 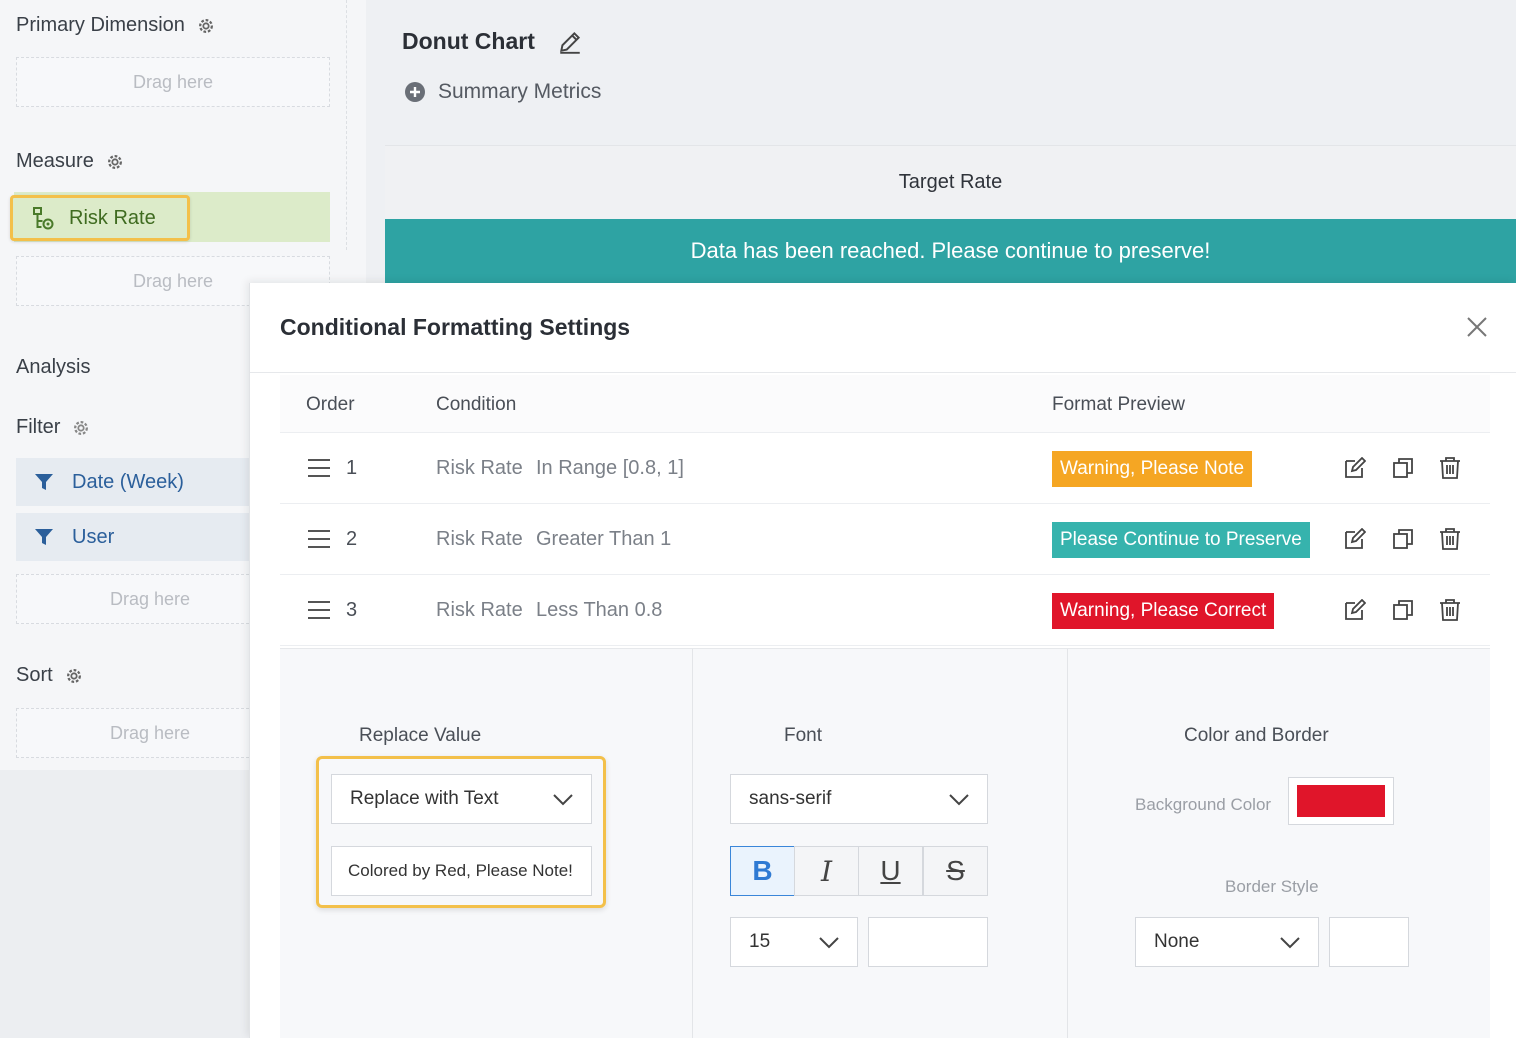 What do you see at coordinates (1272, 886) in the screenshot?
I see `border-style-label: Border Style` at bounding box center [1272, 886].